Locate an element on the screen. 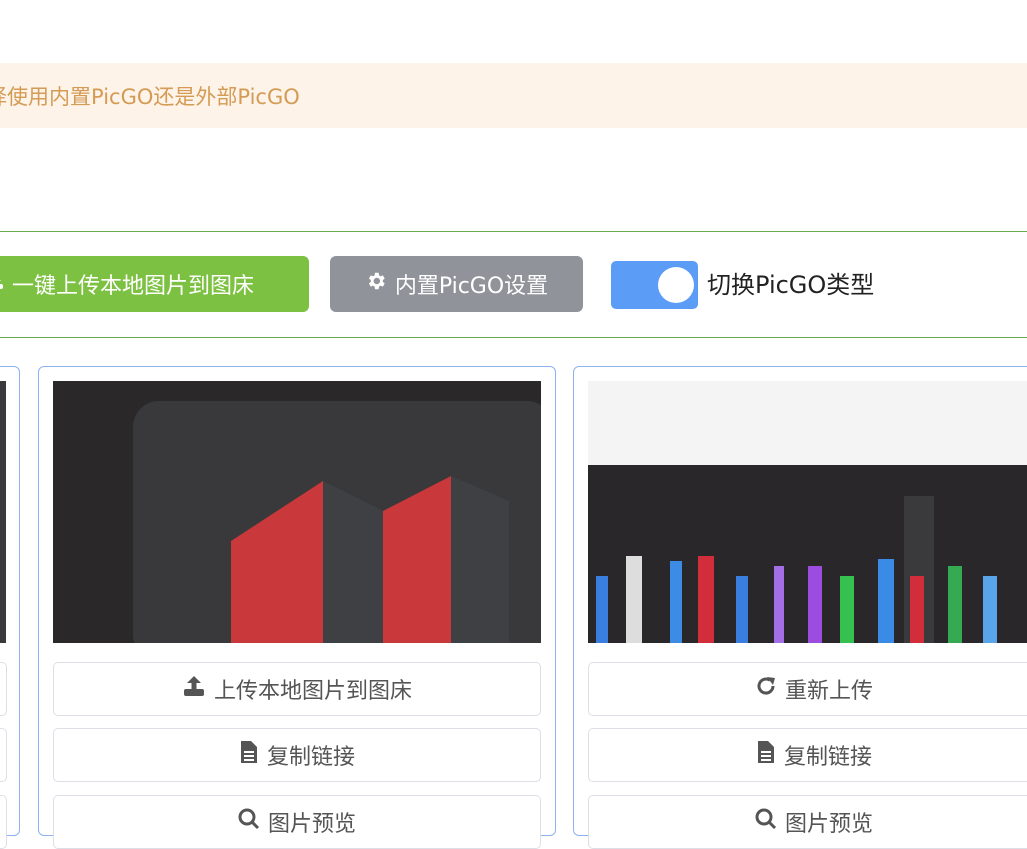  picgo-settings-label: 内置PicGO设置 is located at coordinates (471, 286).